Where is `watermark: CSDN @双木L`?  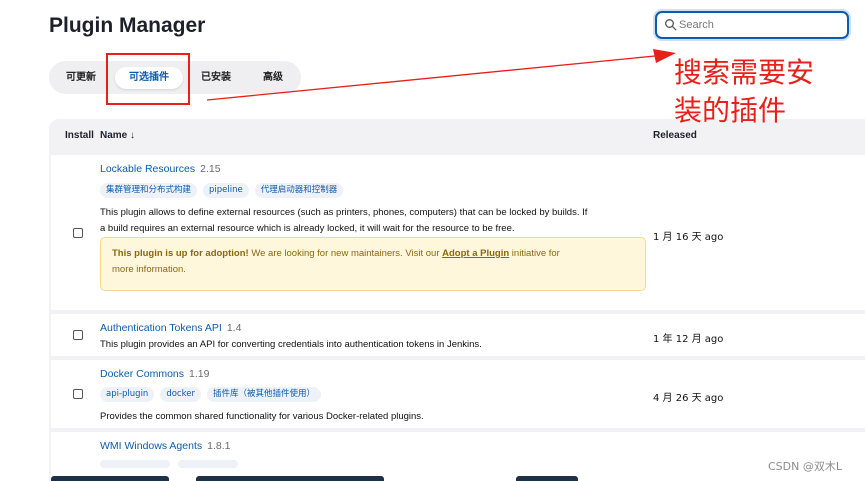 watermark: CSDN @双木L is located at coordinates (805, 466).